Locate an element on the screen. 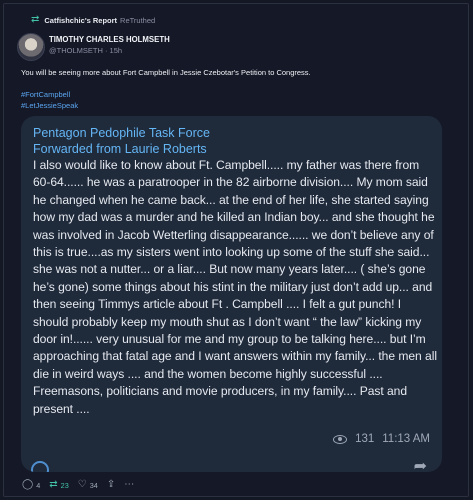 This screenshot has width=473, height=500. telegram-time: 11:13 AM is located at coordinates (406, 439).